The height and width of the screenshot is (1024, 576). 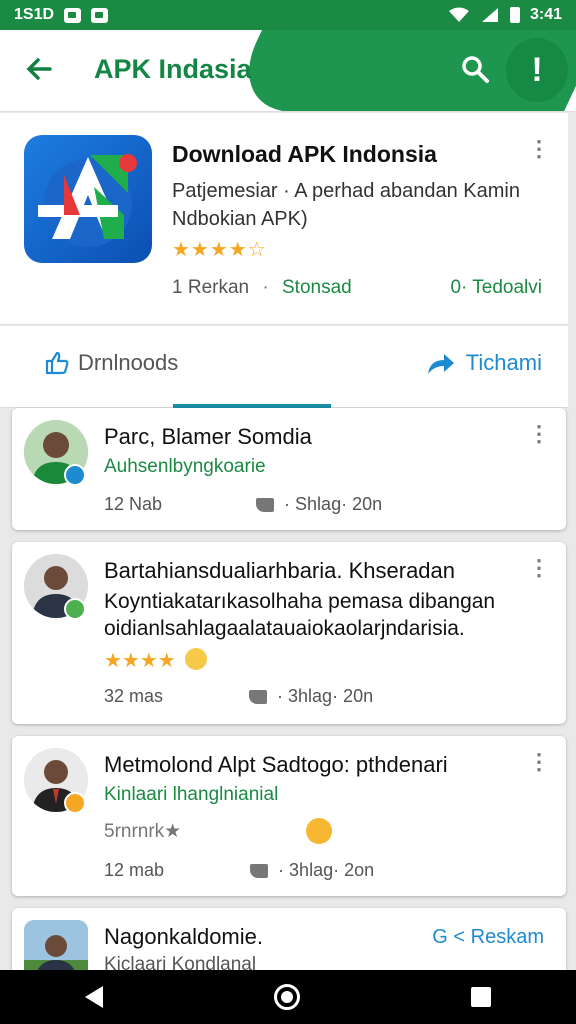 I want to click on rating-stars: ★★★★, so click(x=140, y=661).